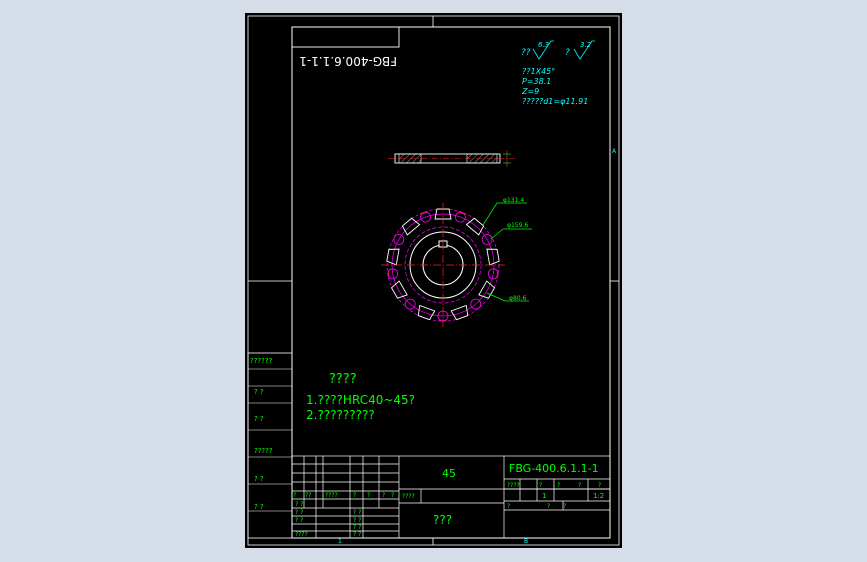 The image size is (867, 562). I want to click on svg-text: P=38.1, so click(536, 81).